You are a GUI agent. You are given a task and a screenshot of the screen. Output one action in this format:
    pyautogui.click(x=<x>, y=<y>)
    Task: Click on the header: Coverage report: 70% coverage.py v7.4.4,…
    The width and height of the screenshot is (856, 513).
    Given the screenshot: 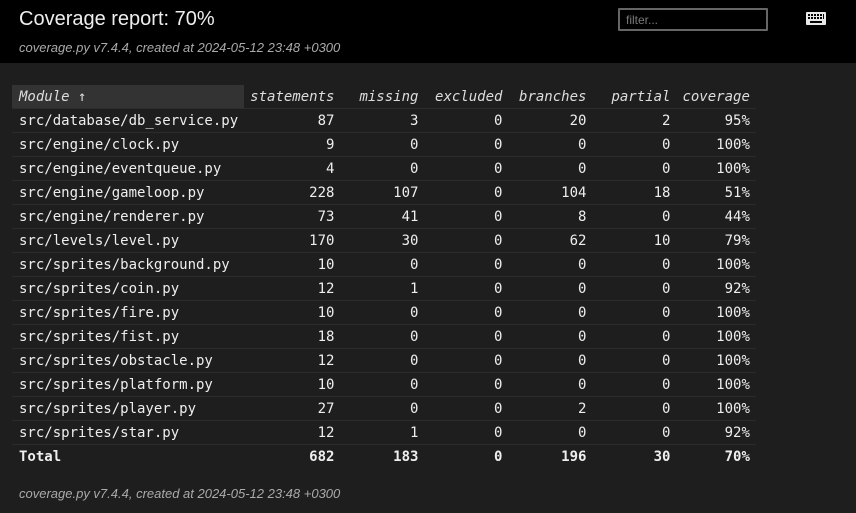 What is the action you would take?
    pyautogui.click(x=428, y=31)
    